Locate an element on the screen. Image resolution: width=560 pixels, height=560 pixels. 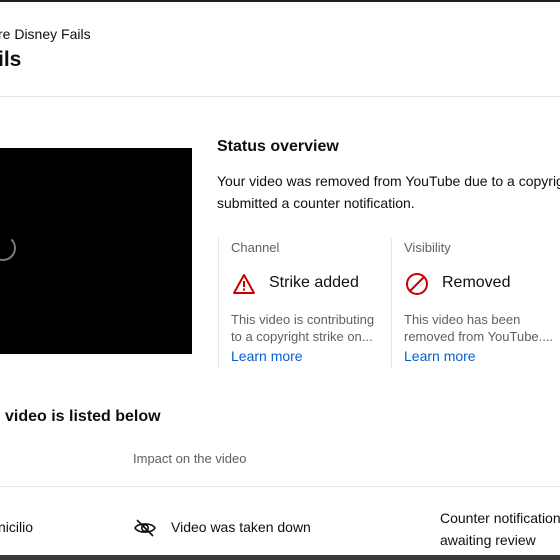
channel-description-line: This video is contributing is located at coordinates (303, 319).